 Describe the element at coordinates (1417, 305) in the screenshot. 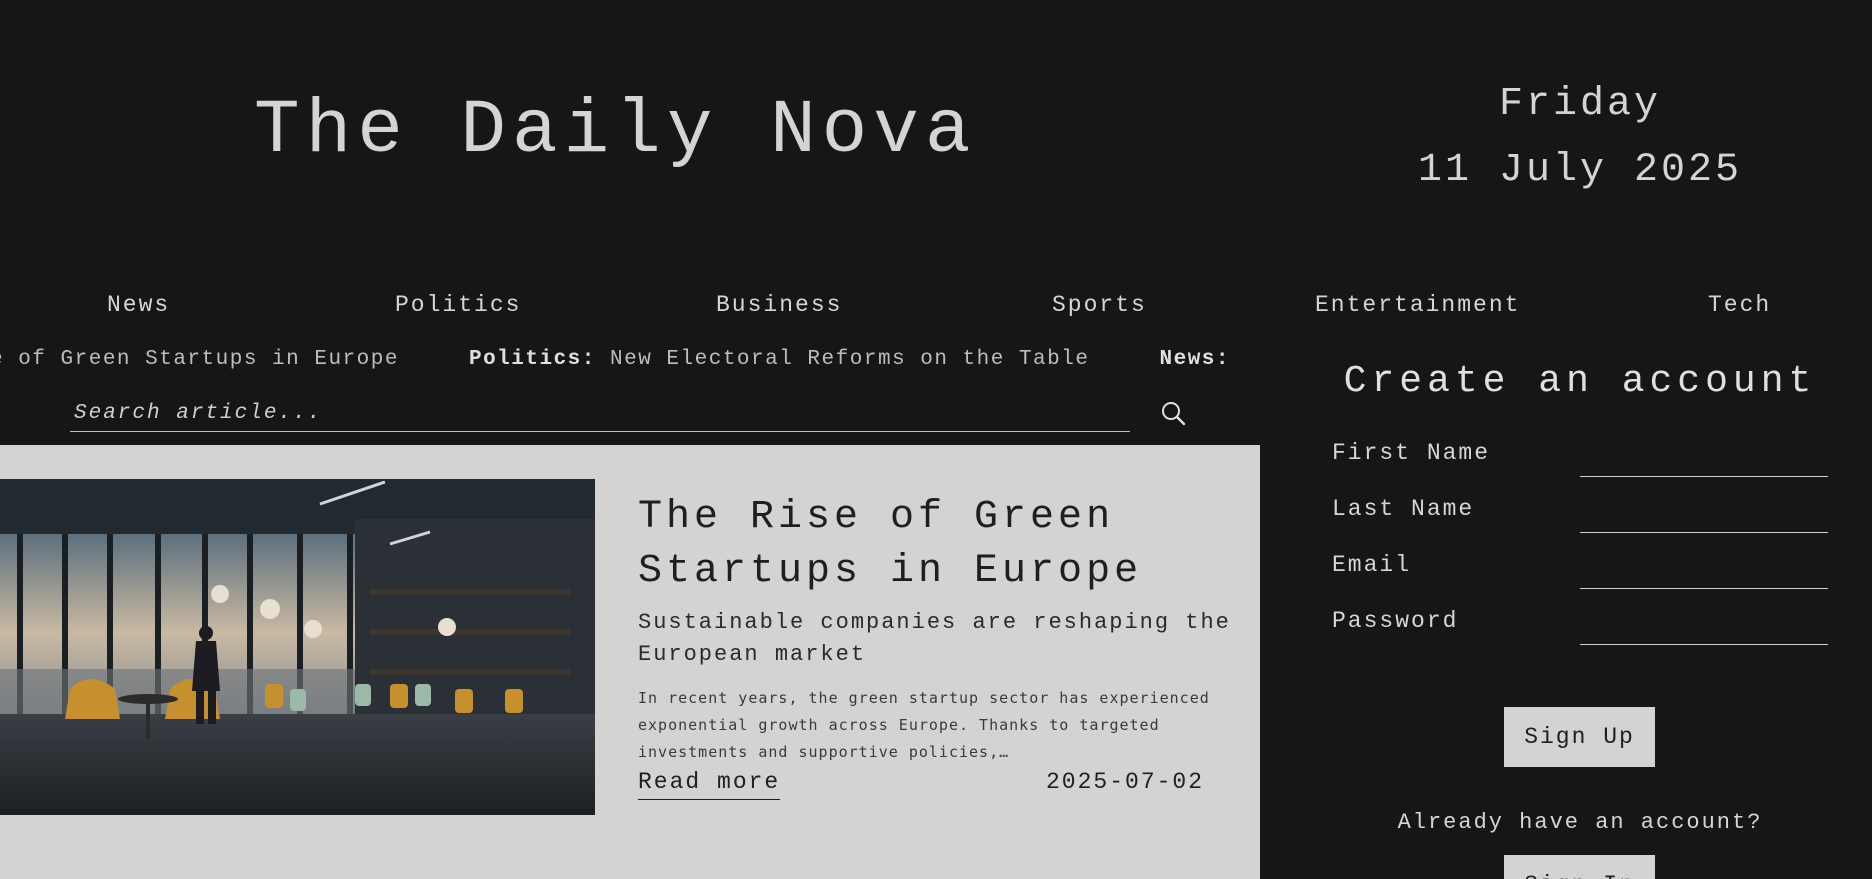

I see `nav-item-entertainment: Entertainment` at that location.